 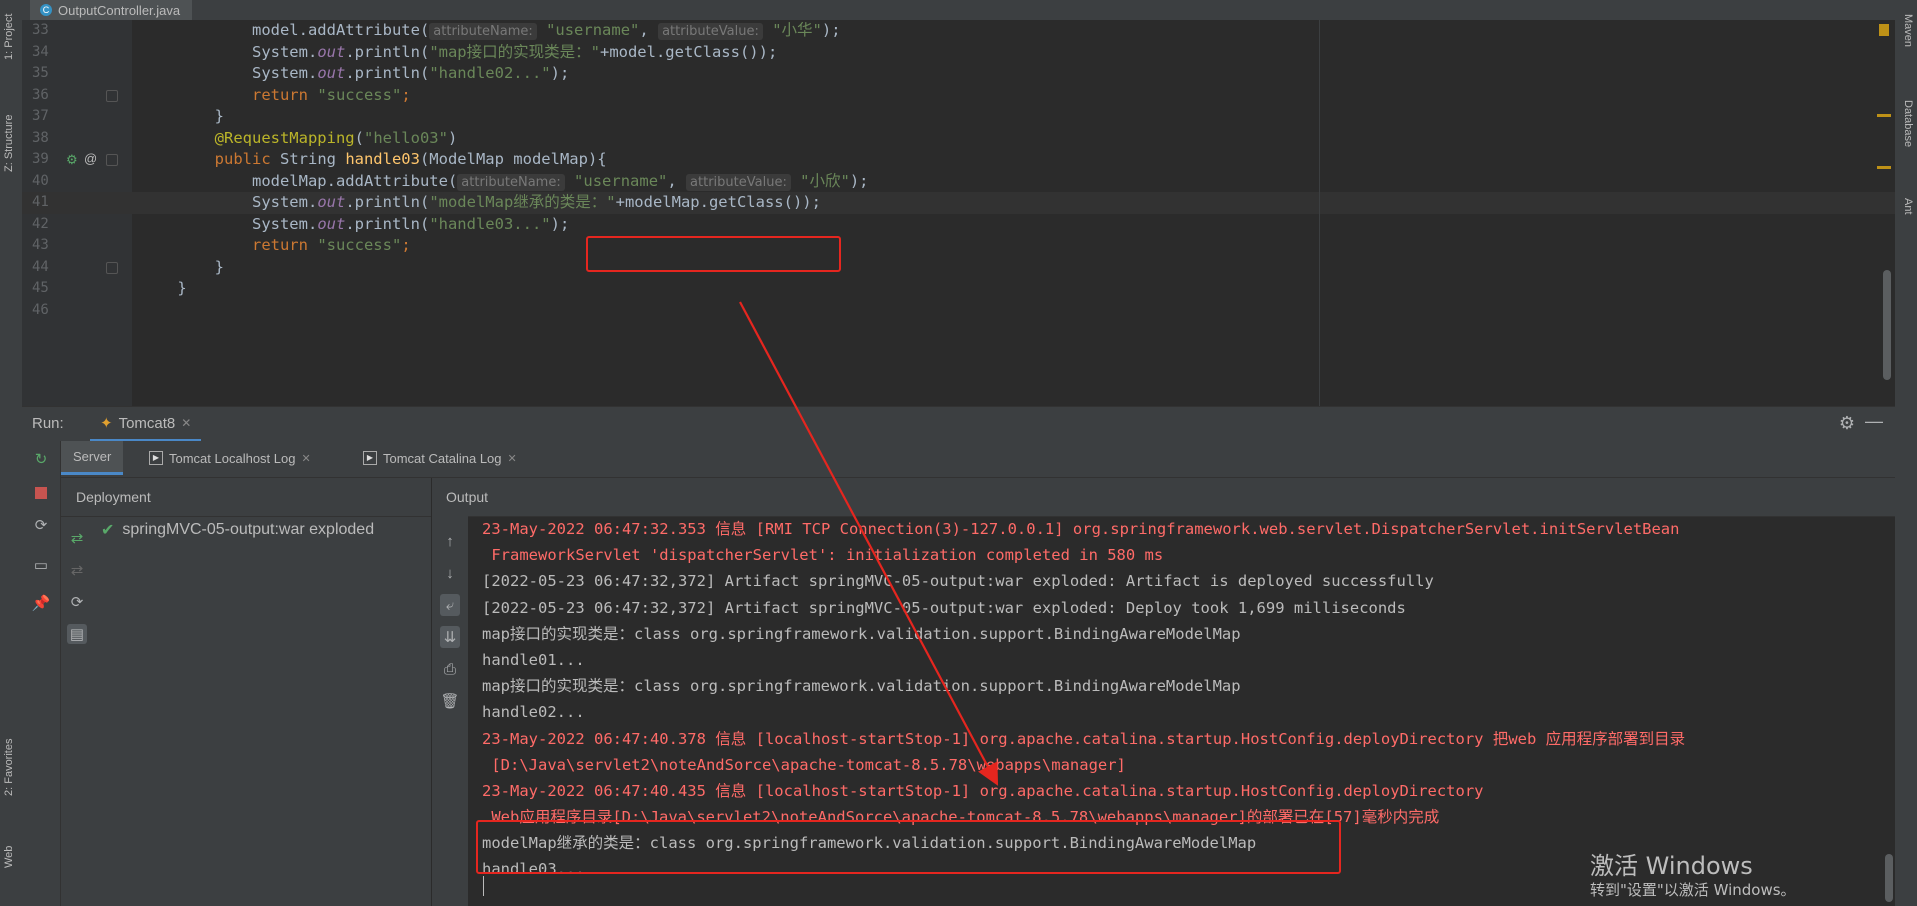 I want to click on windows-activation-watermark: 激活 Windows 转到"设置"以激活 Windows。, so click(x=1693, y=876).